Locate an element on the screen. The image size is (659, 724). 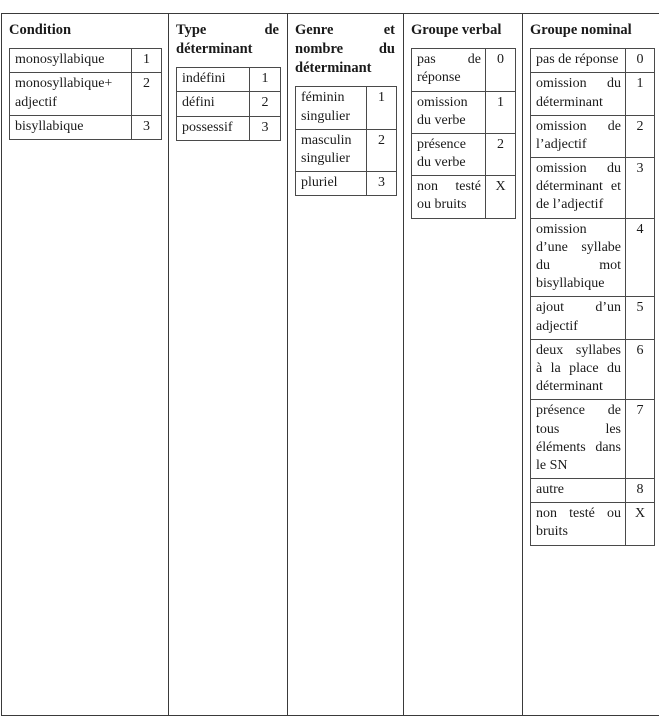
option-label: pluriel is located at coordinates (331, 184).